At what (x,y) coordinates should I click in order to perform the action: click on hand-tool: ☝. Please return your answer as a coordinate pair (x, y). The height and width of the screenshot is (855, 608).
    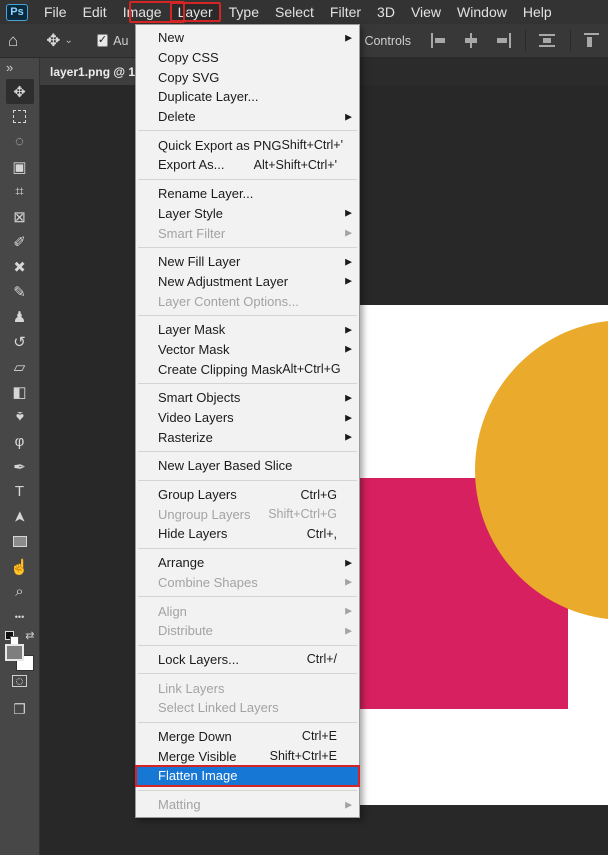
    Looking at the image, I should click on (20, 566).